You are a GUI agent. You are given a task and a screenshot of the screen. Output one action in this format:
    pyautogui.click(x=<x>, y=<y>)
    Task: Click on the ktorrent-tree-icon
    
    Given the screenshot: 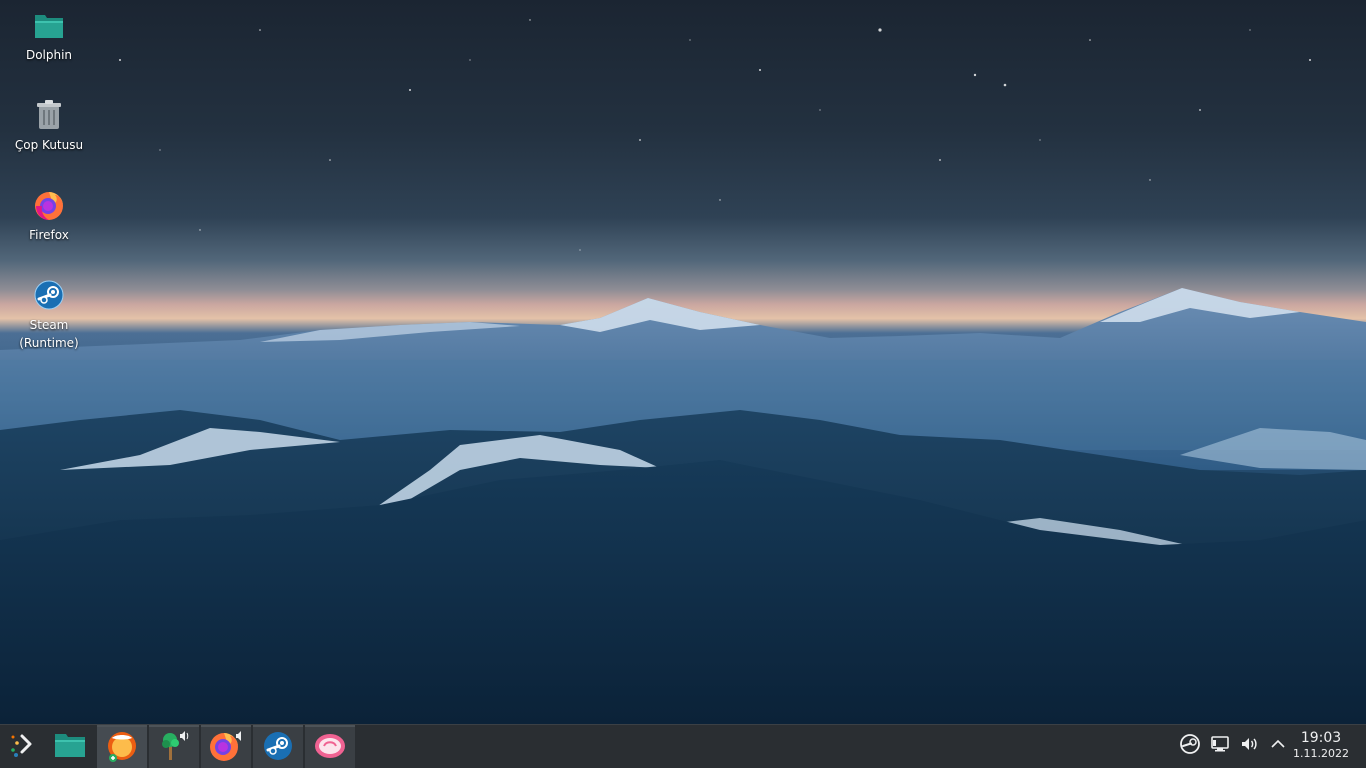 What is the action you would take?
    pyautogui.click(x=174, y=748)
    